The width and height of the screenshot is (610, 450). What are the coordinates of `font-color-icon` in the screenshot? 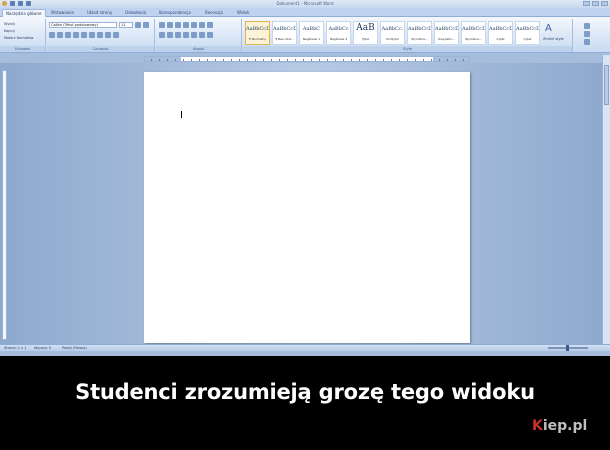 It's located at (116, 35).